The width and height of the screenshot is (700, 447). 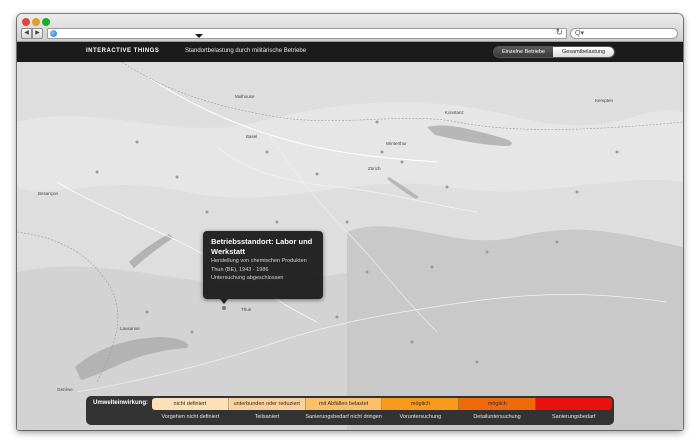 What do you see at coordinates (267, 404) in the screenshot?
I see `legend-swatch: unterbunden oder reduziert` at bounding box center [267, 404].